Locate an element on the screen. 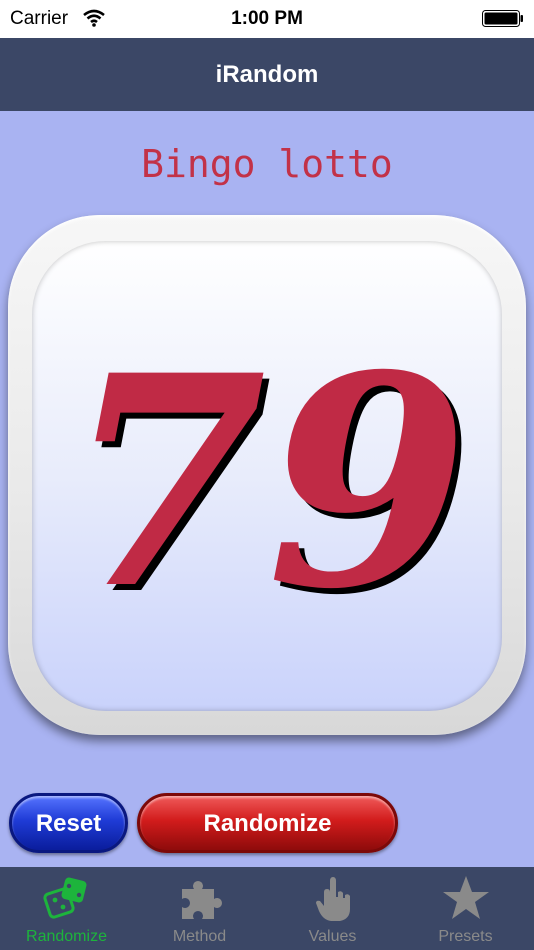 The width and height of the screenshot is (534, 950). tab-randomize: Randomize is located at coordinates (66, 908).